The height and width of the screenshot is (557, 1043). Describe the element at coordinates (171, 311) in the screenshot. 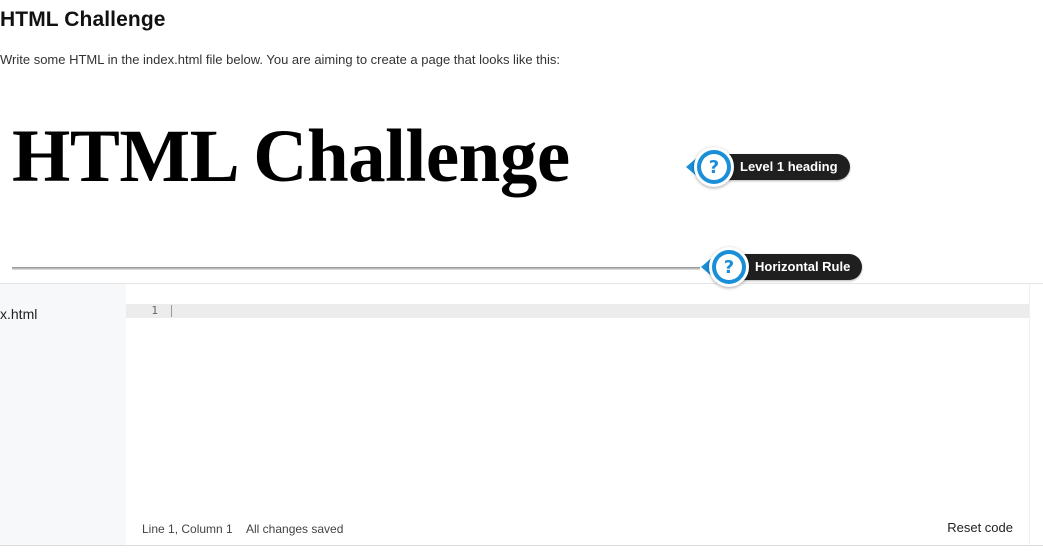

I see `text-caret` at that location.